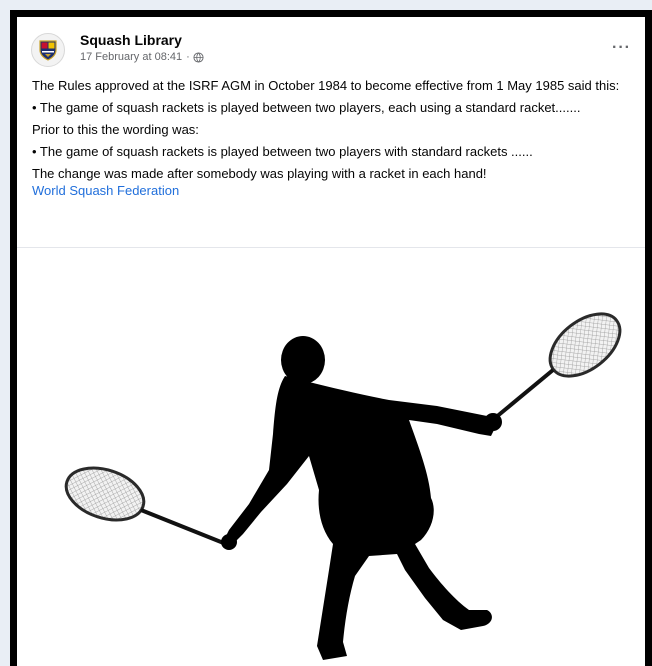 The height and width of the screenshot is (666, 652). Describe the element at coordinates (115, 129) in the screenshot. I see `post-paragraph: Prior to this the wording was:` at that location.